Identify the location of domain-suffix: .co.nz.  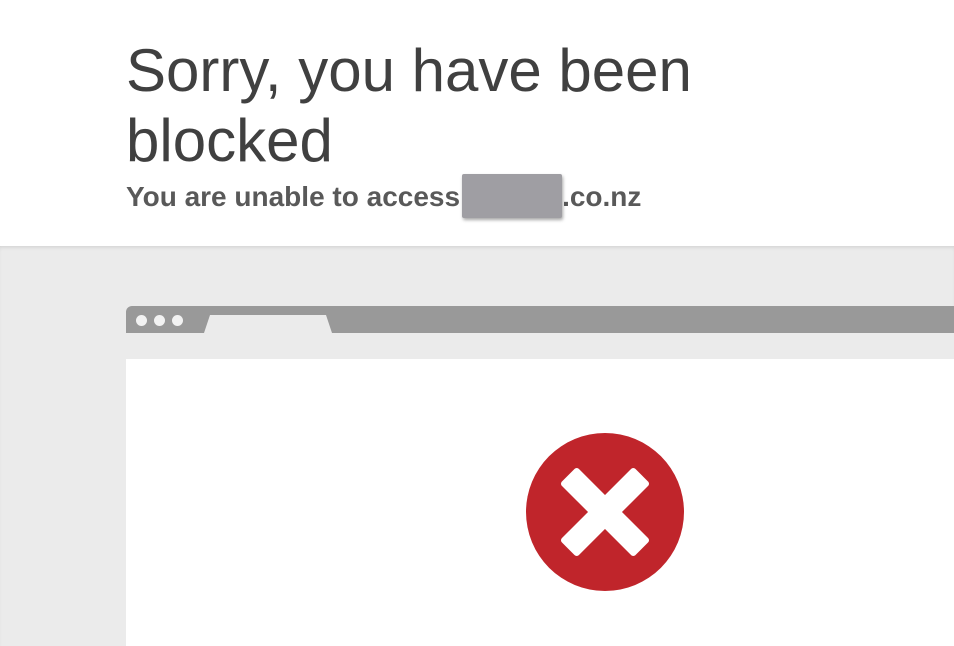
(602, 196).